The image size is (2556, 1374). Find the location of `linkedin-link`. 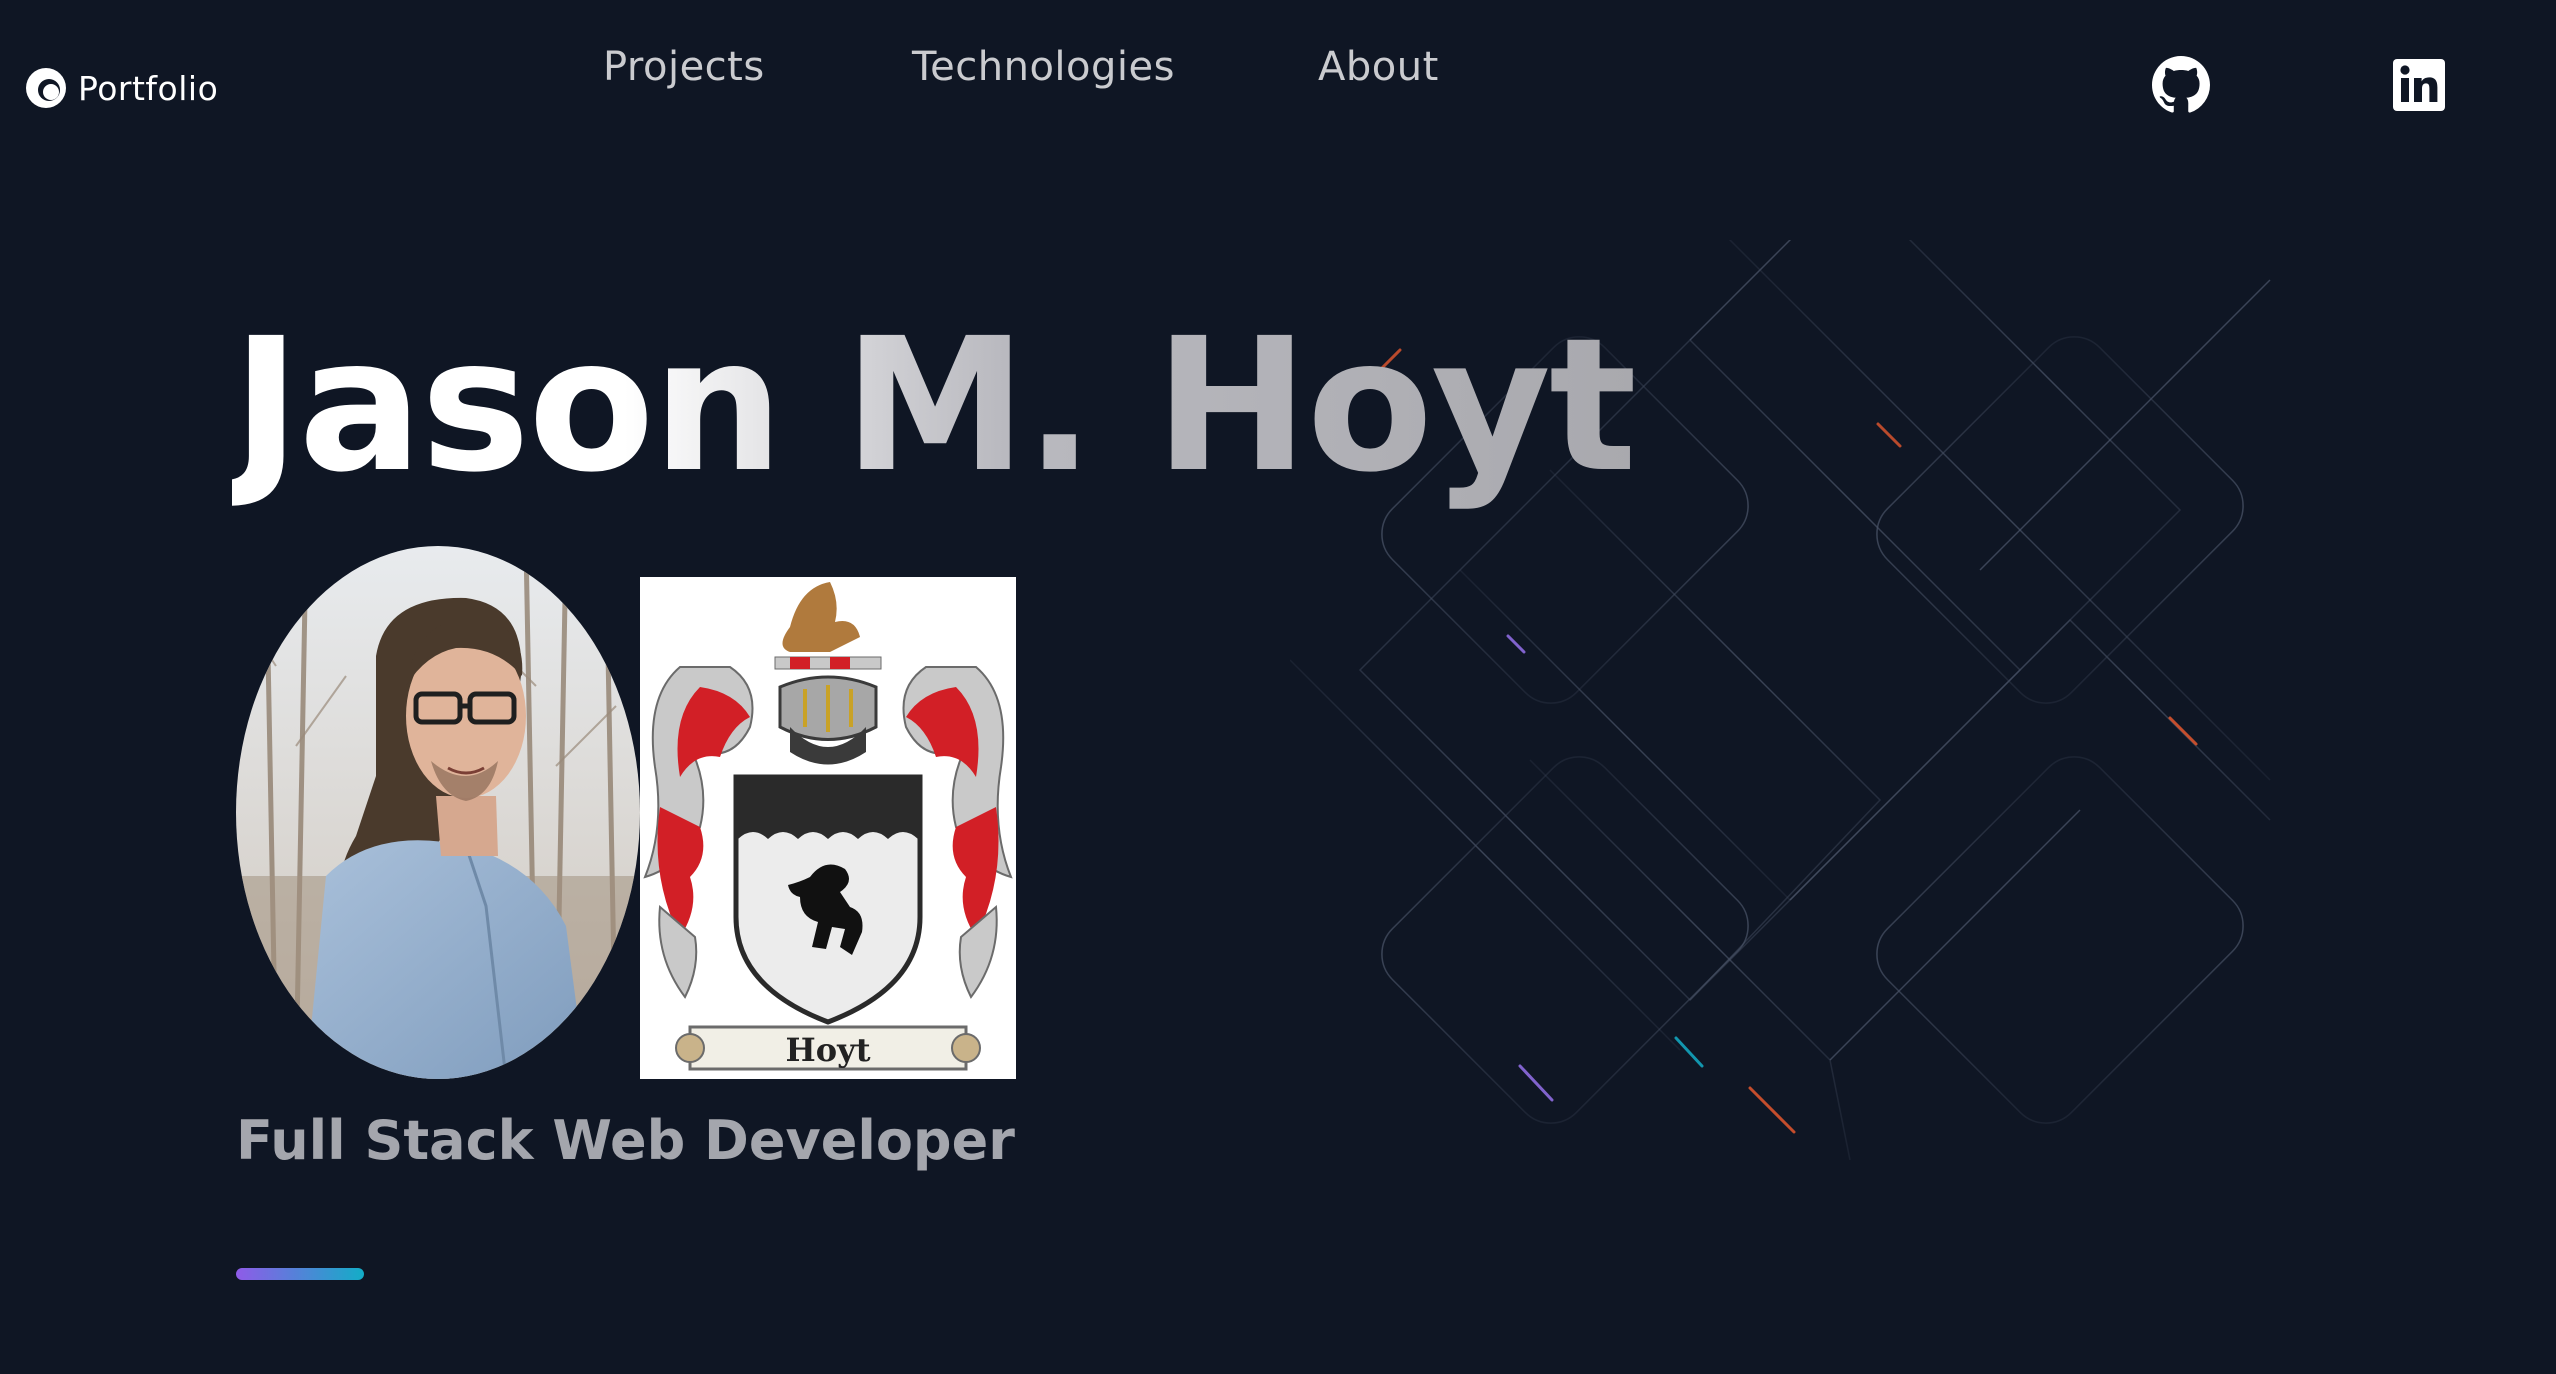

linkedin-link is located at coordinates (2419, 85).